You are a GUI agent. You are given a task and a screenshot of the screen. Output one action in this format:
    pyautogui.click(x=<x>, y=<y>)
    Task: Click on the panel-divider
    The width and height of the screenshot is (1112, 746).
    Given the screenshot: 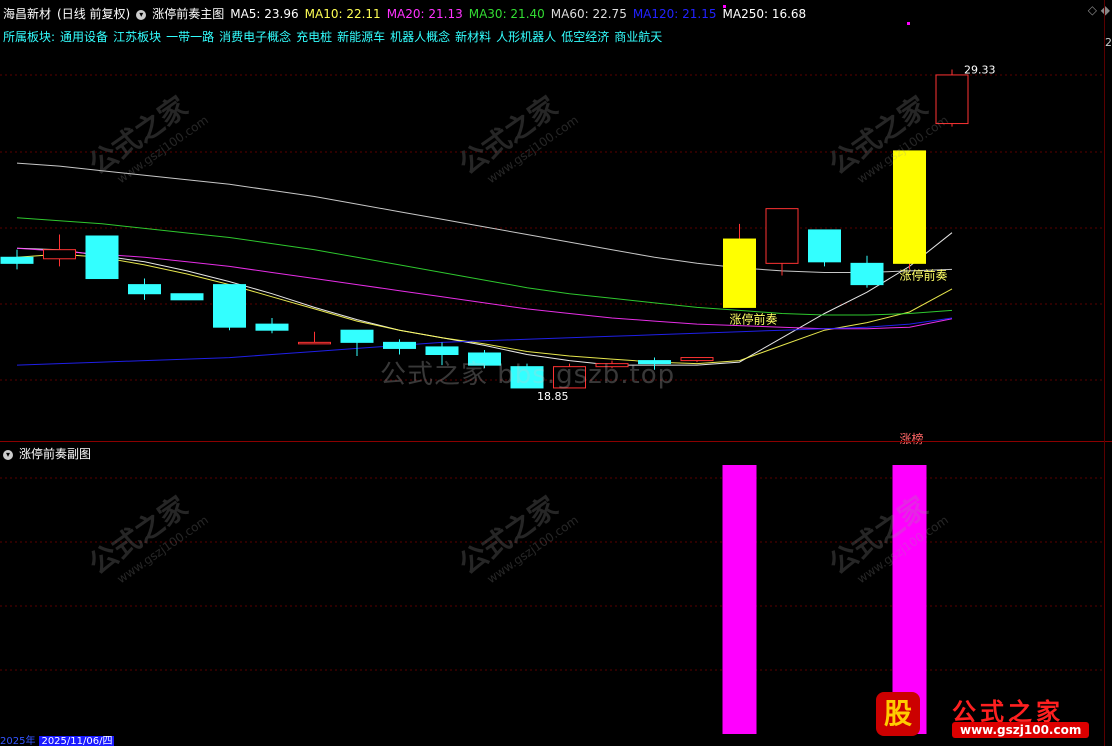 What is the action you would take?
    pyautogui.click(x=556, y=441)
    